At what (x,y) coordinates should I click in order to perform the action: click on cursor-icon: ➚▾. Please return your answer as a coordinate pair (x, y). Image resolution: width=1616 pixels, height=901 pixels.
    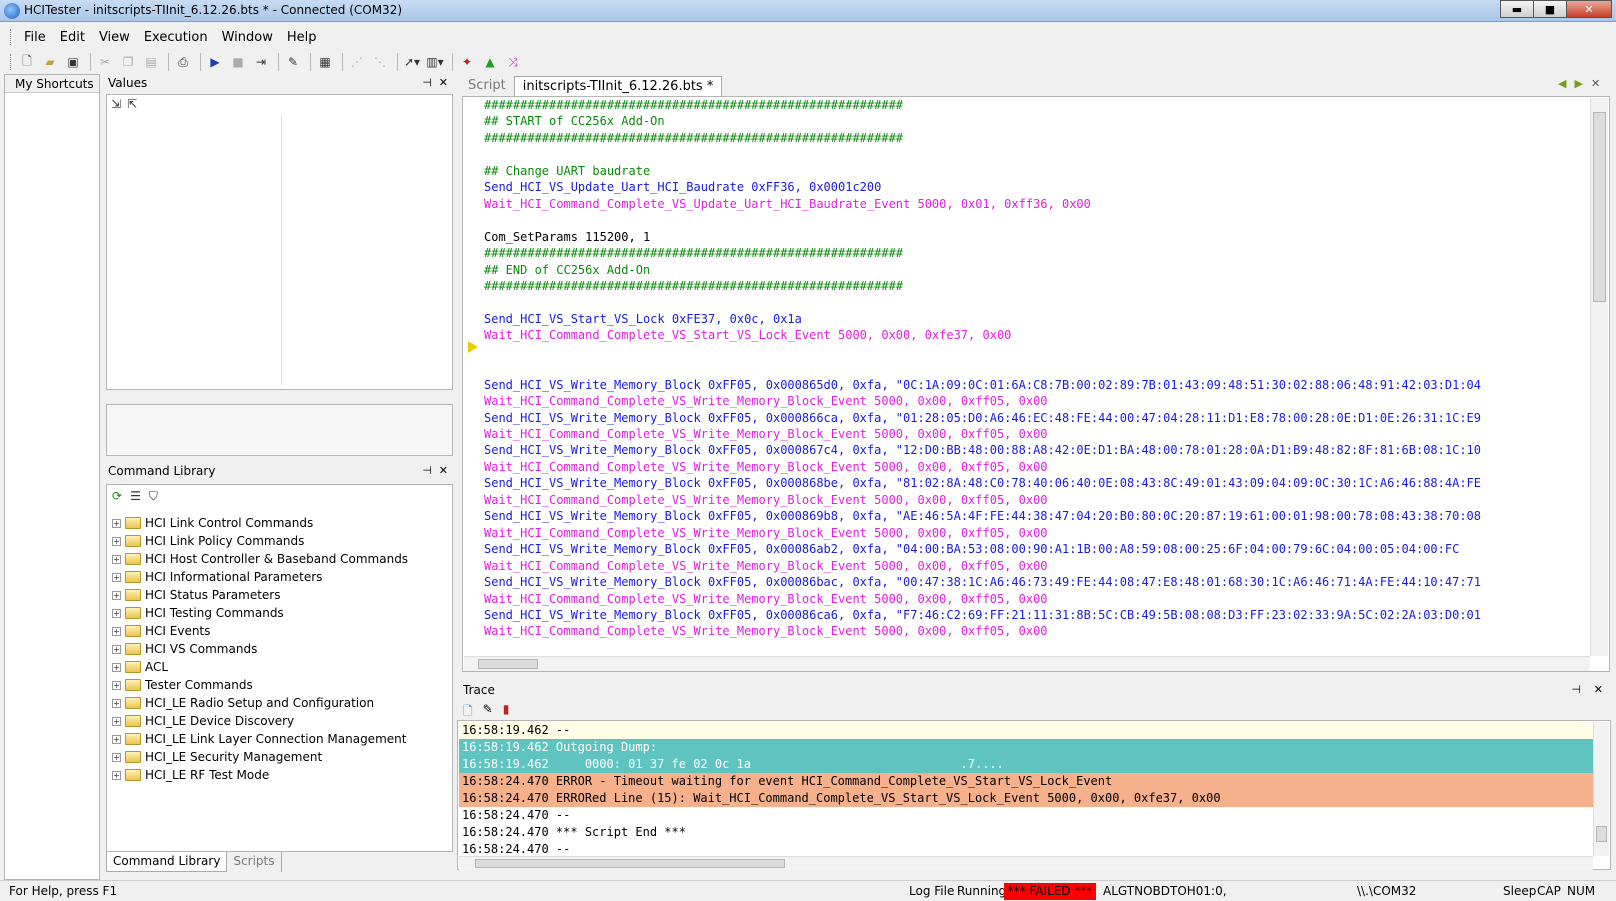
    Looking at the image, I should click on (412, 62).